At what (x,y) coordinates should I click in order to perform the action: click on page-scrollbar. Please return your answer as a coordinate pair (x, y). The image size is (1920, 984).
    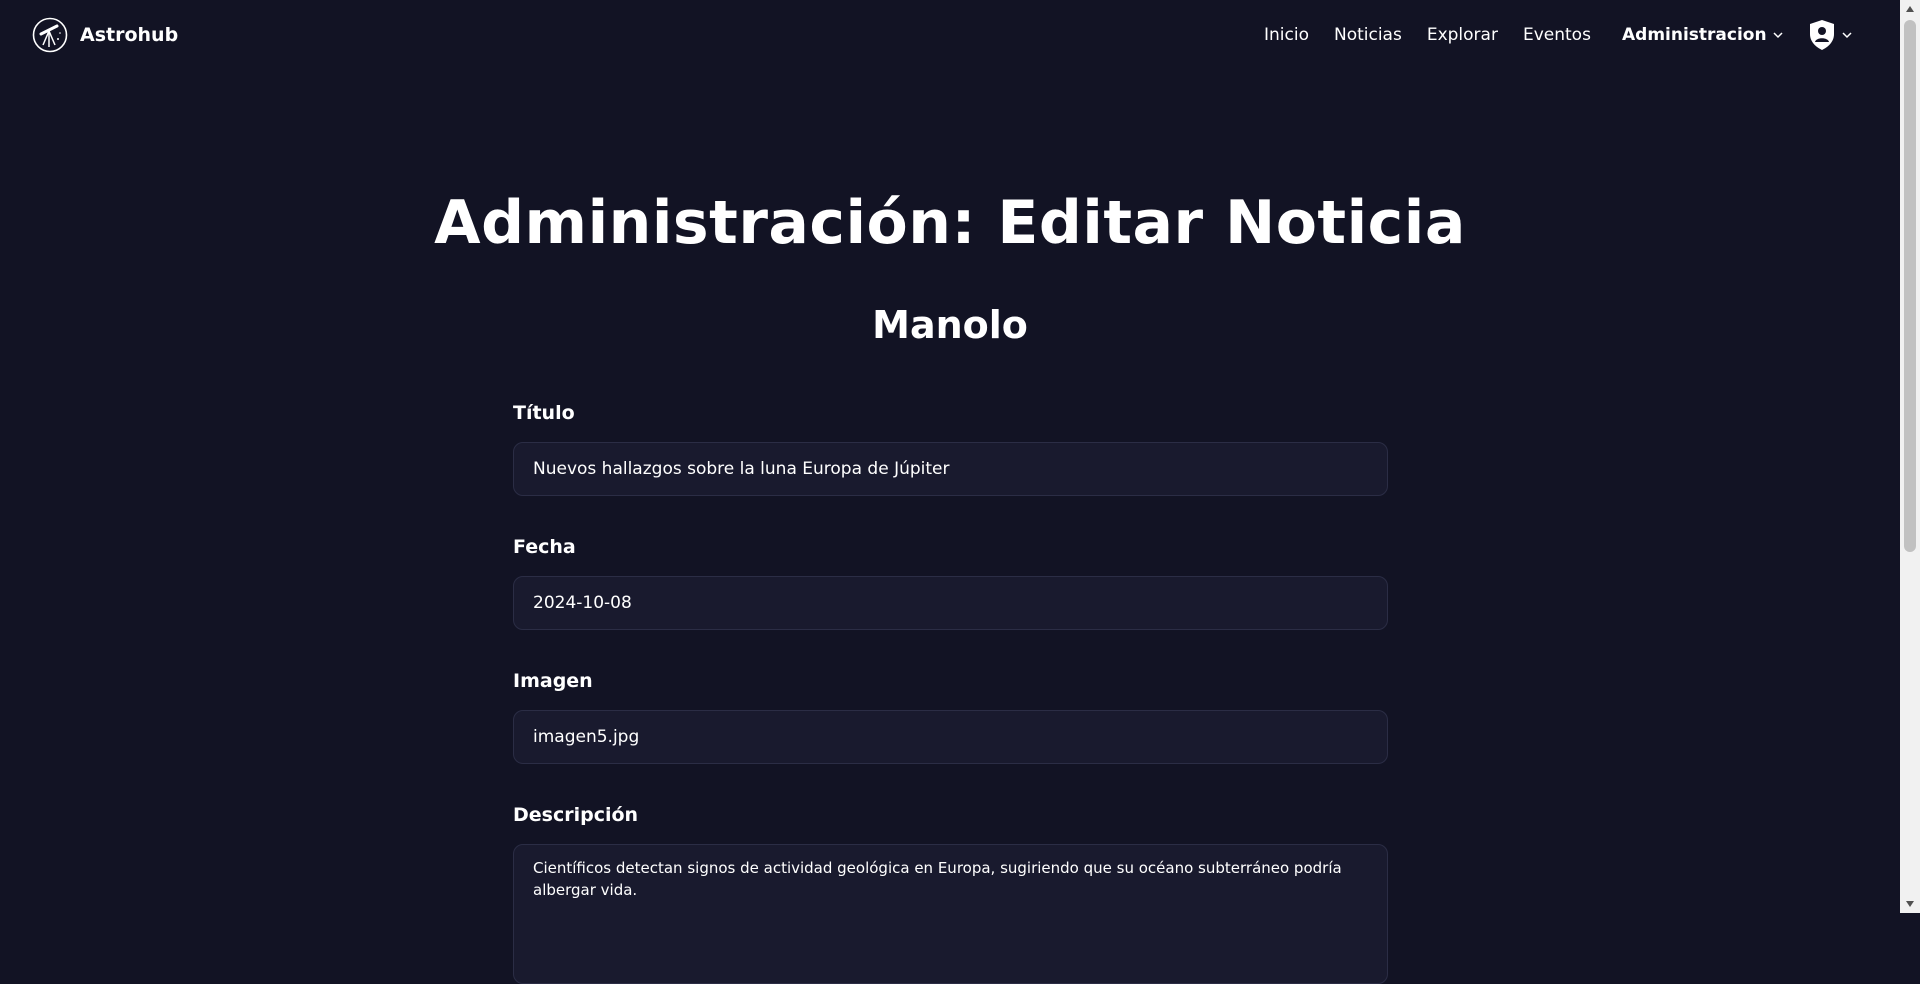
    Looking at the image, I should click on (1910, 456).